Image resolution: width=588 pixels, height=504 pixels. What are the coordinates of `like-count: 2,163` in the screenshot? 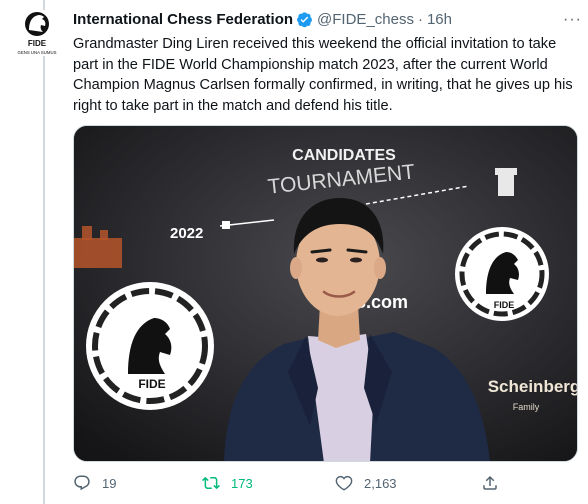 It's located at (380, 483).